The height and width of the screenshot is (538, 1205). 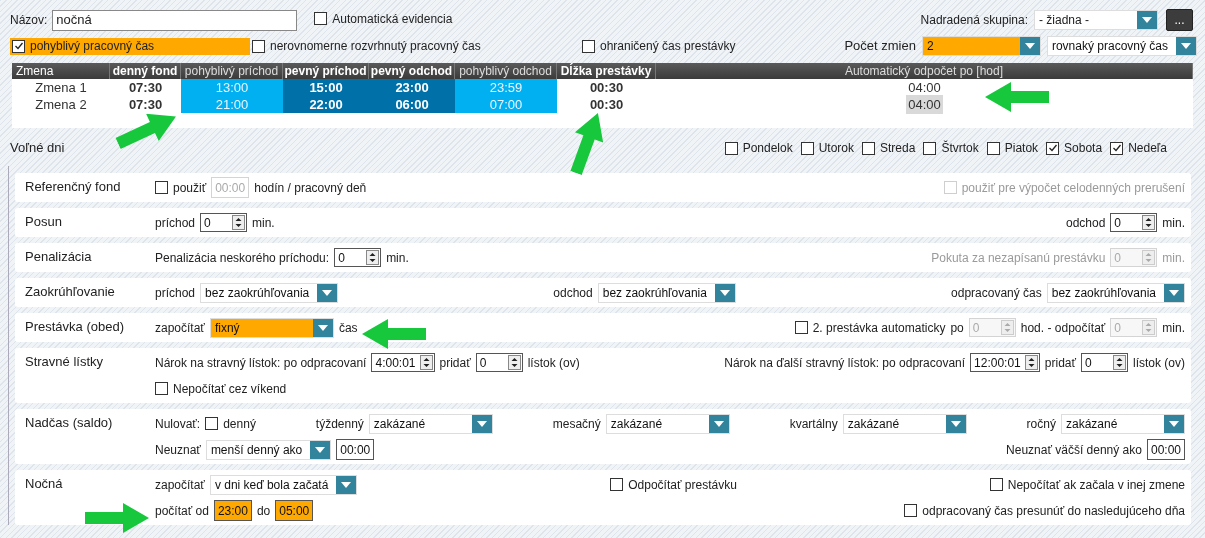 What do you see at coordinates (61, 71) in the screenshot?
I see `column-header: Zmena` at bounding box center [61, 71].